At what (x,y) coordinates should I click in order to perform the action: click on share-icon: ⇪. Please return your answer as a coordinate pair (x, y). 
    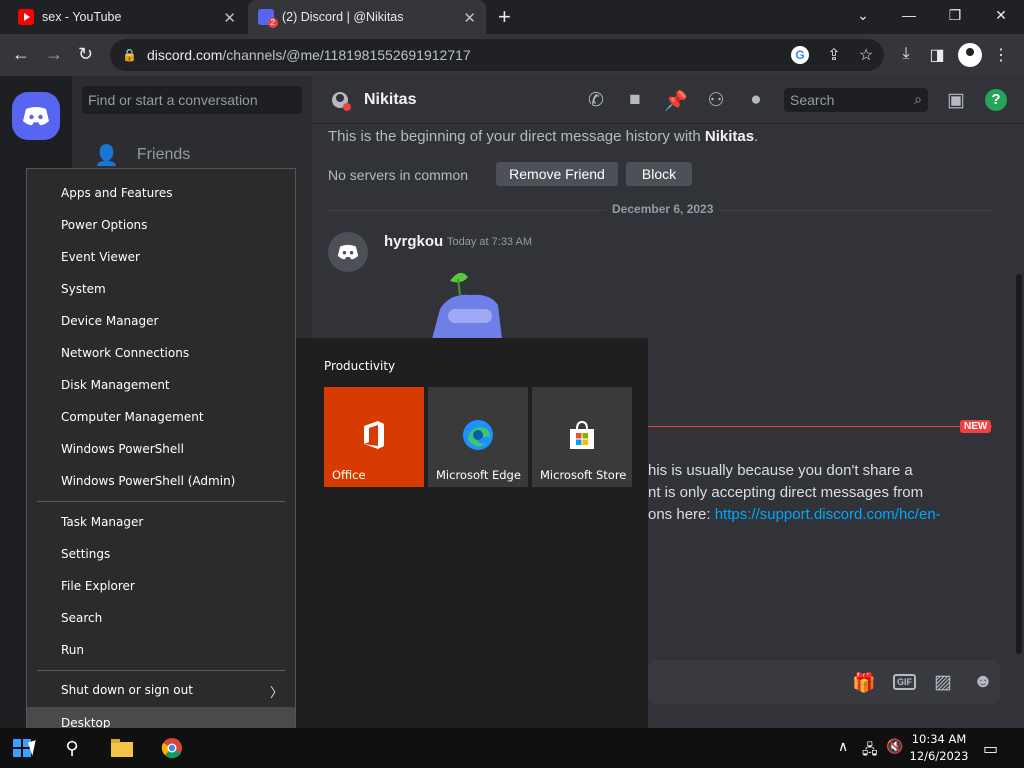
    Looking at the image, I should click on (834, 55).